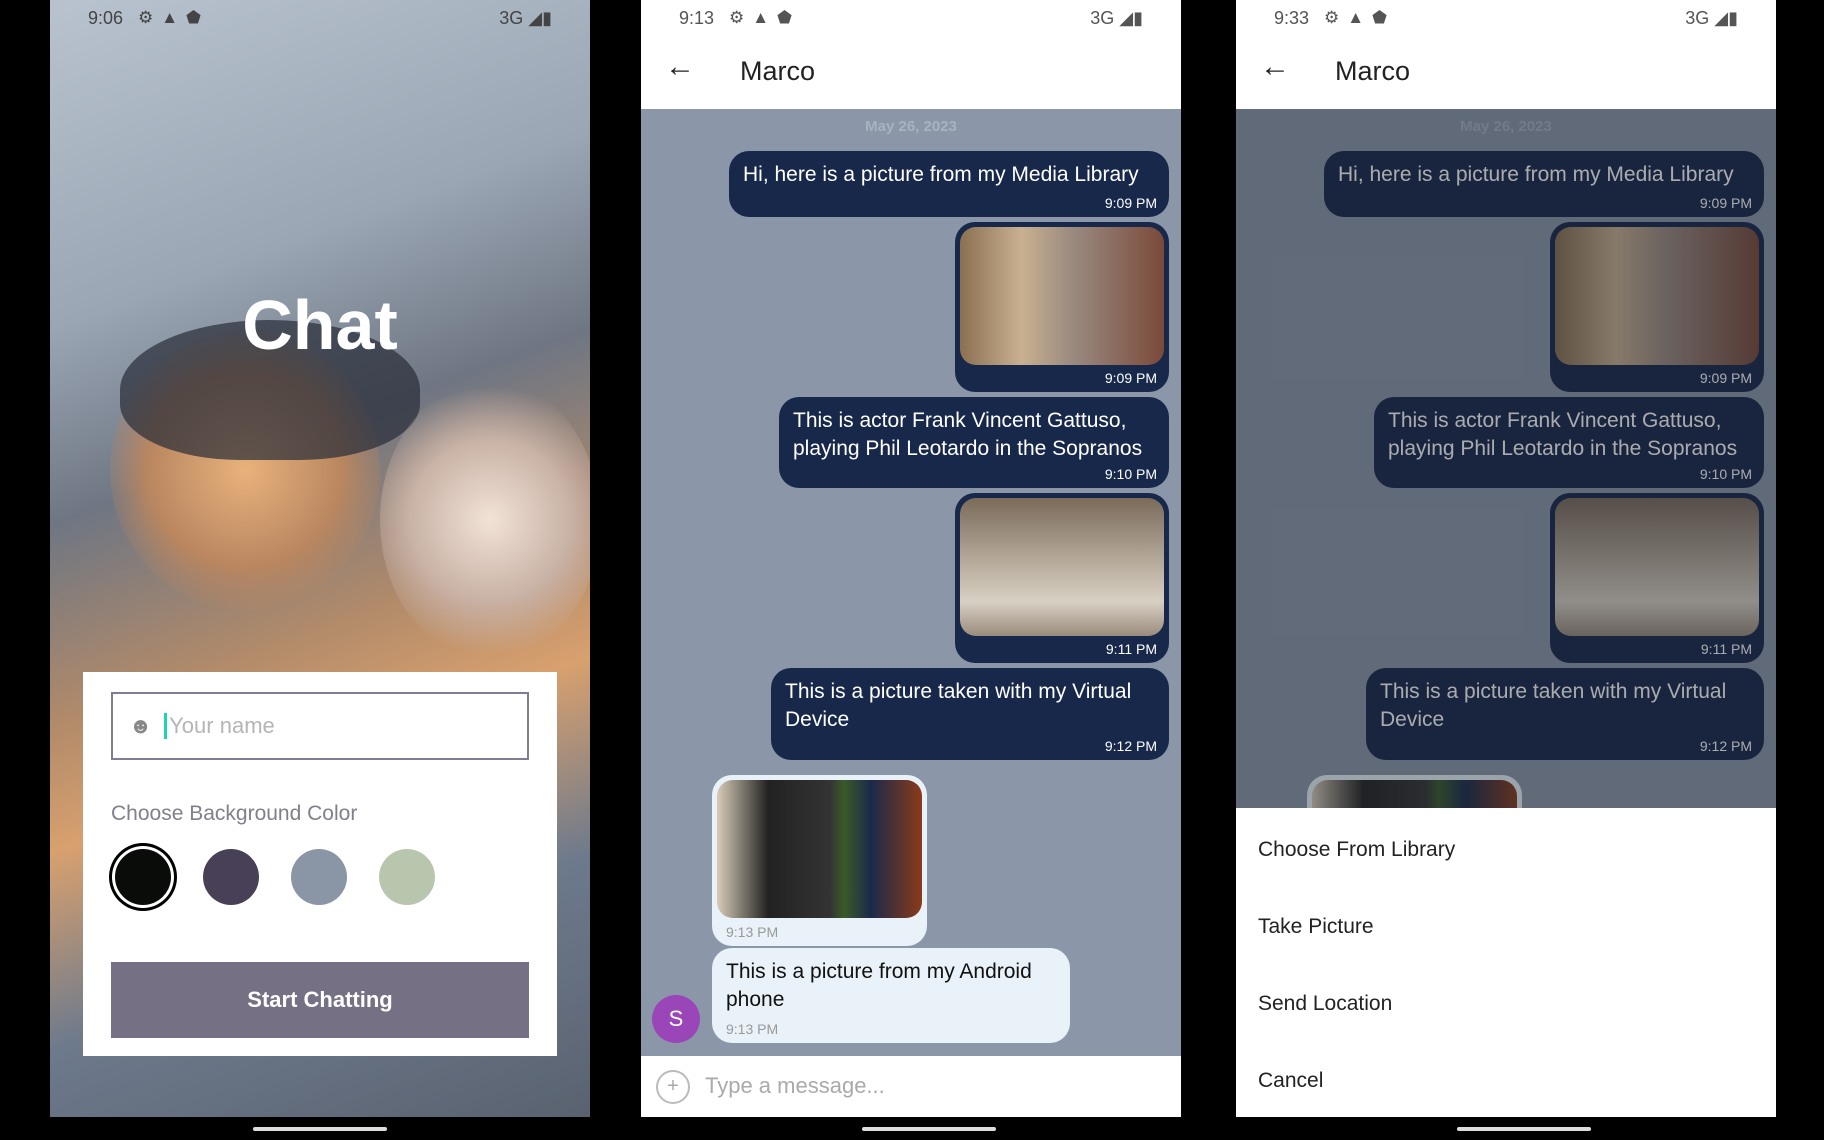 The height and width of the screenshot is (1140, 1824). Describe the element at coordinates (911, 126) in the screenshot. I see `date-separator: May 26, 2023` at that location.